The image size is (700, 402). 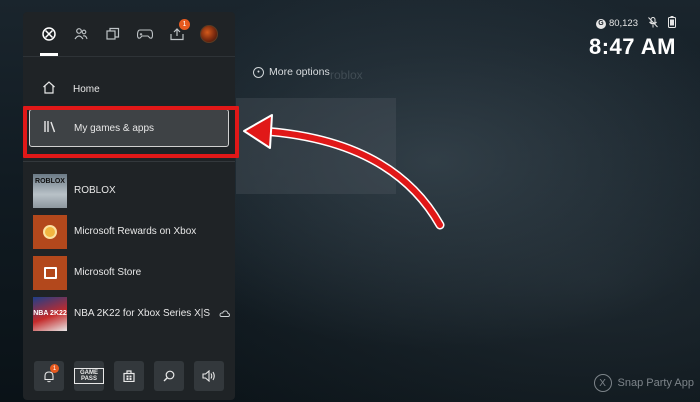 I want to click on snap-label: Snap Party App, so click(x=655, y=383).